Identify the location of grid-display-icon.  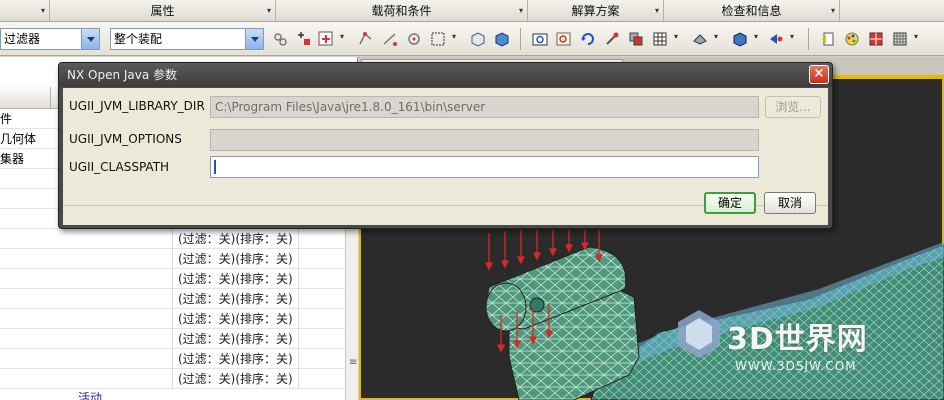
(660, 39).